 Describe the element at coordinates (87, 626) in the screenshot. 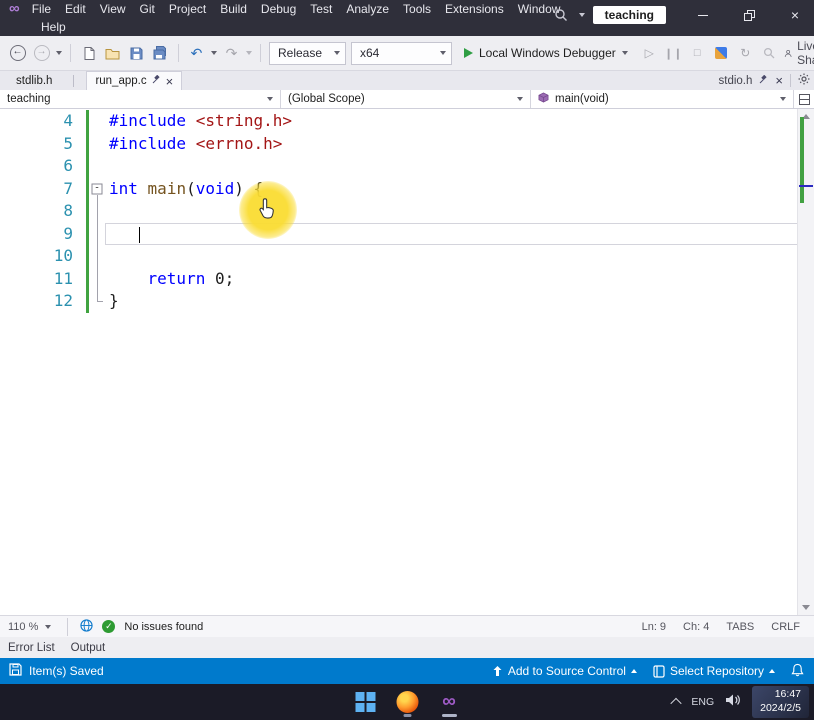

I see `health-globe-icon` at that location.